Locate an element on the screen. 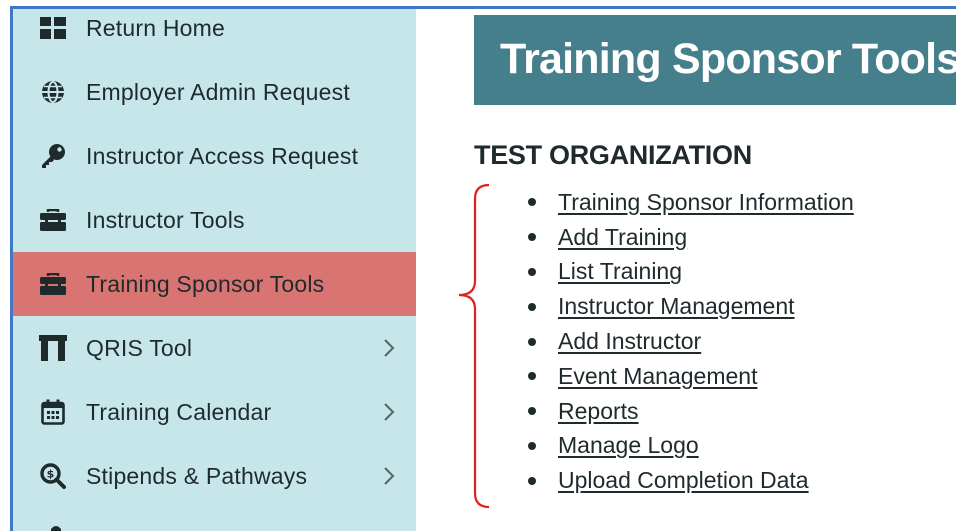  sidebar-item-training-calendar: Training Calendar is located at coordinates (214, 412).